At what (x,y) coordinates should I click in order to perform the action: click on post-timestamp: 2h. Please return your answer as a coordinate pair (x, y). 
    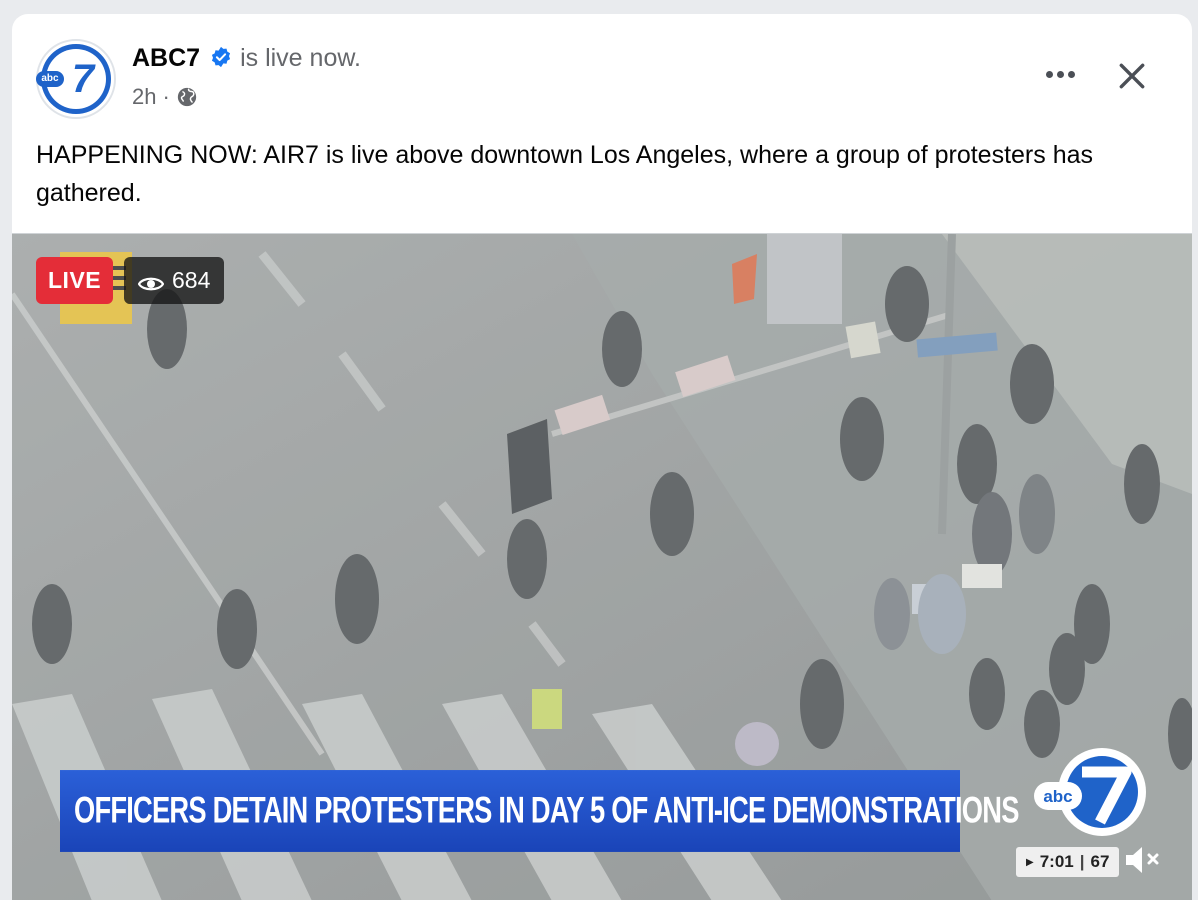
    Looking at the image, I should click on (144, 97).